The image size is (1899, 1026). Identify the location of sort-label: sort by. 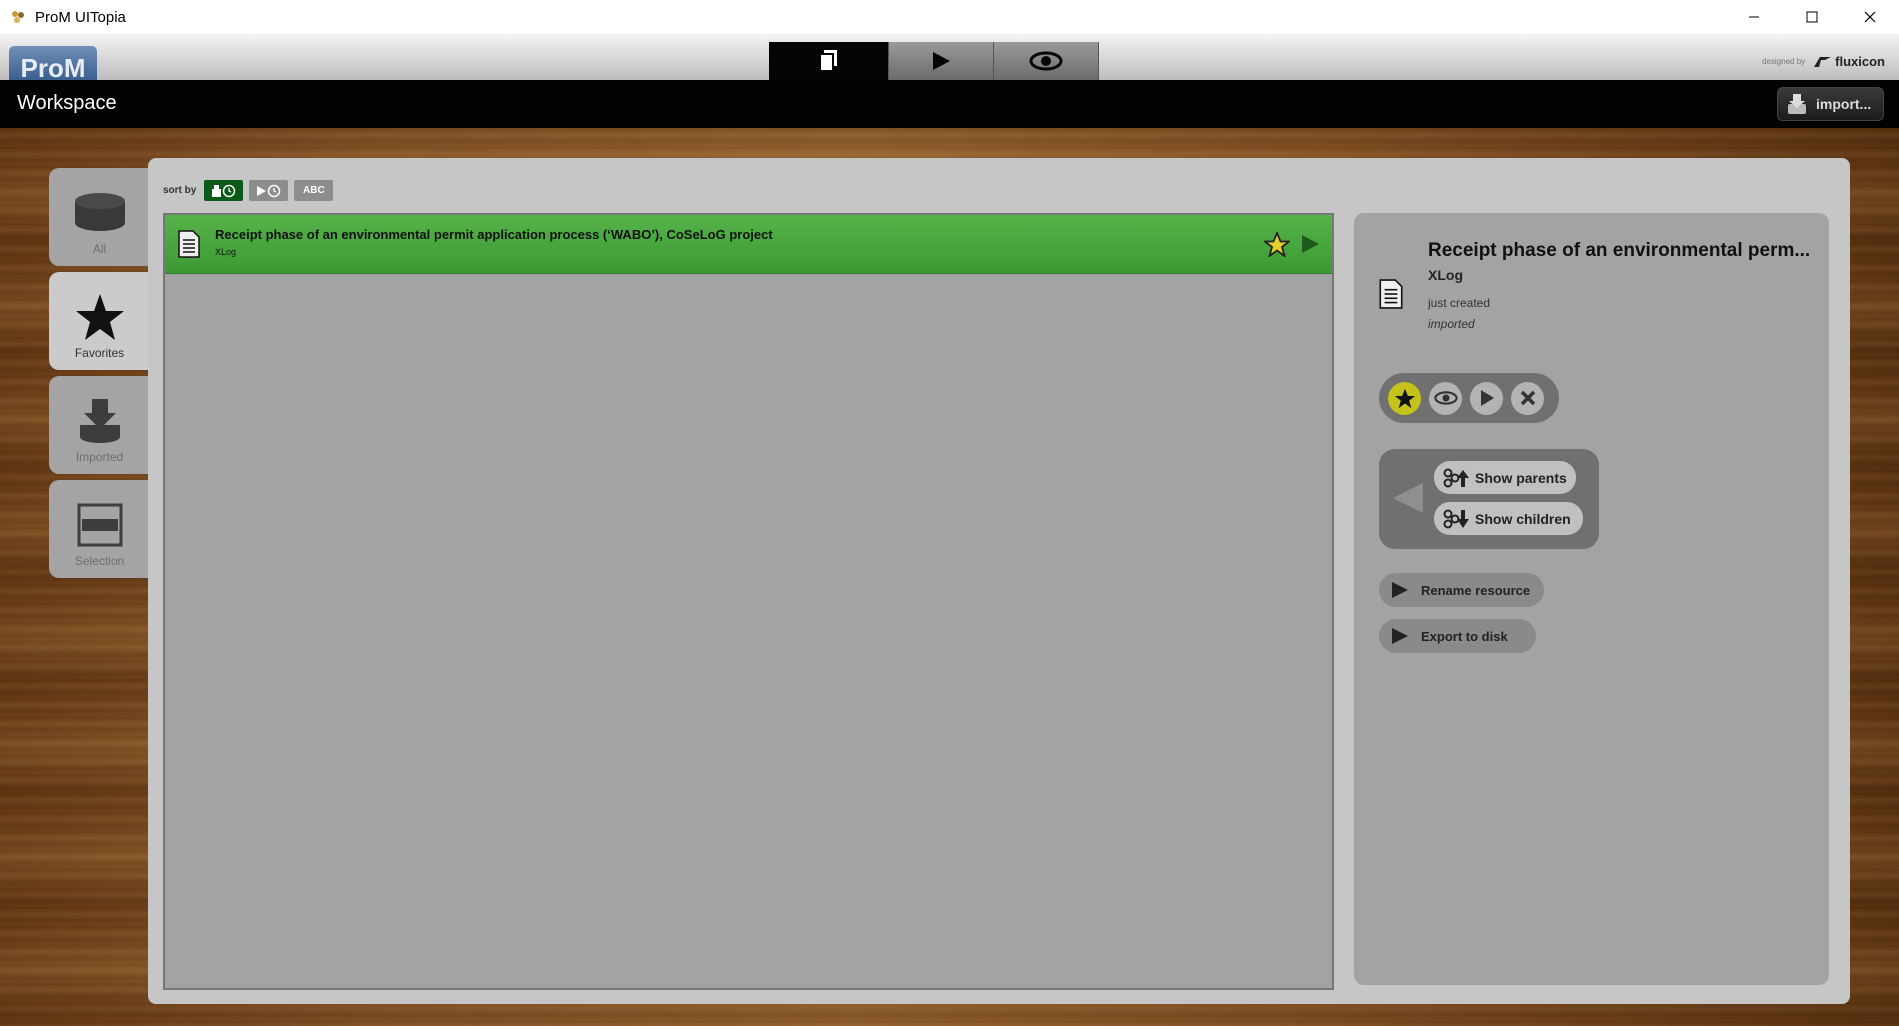
(180, 190).